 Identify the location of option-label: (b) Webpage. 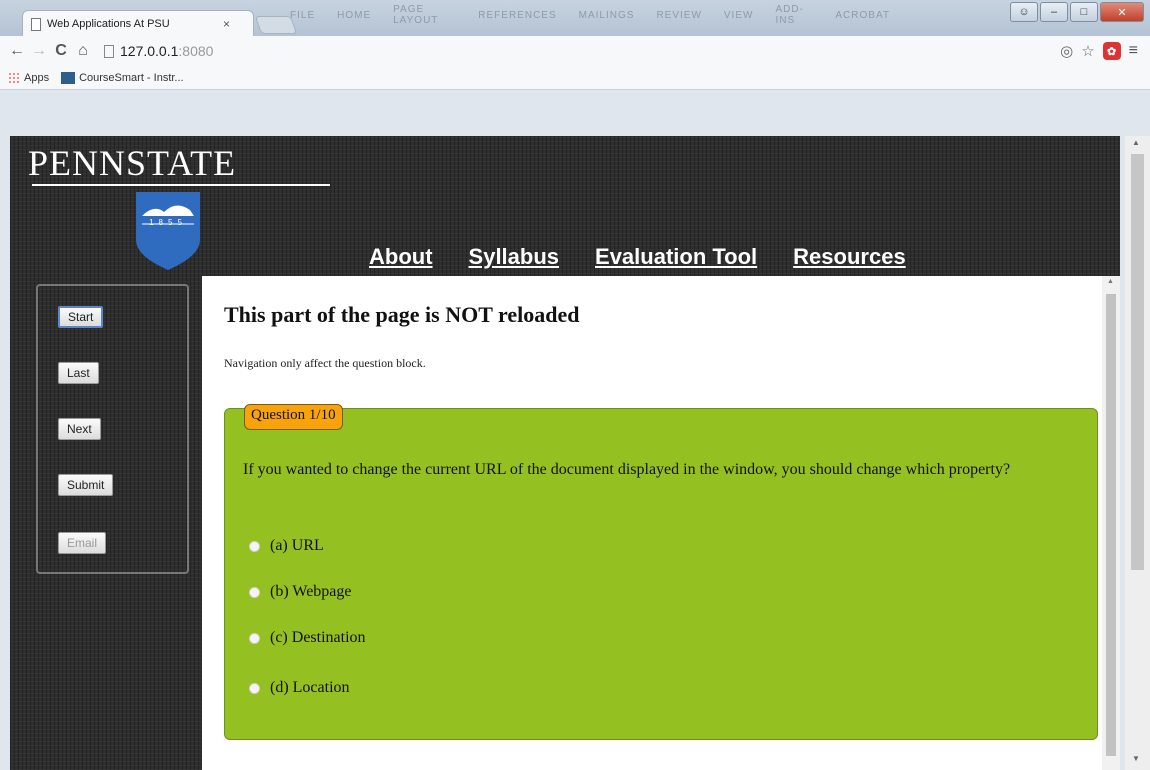
(311, 591).